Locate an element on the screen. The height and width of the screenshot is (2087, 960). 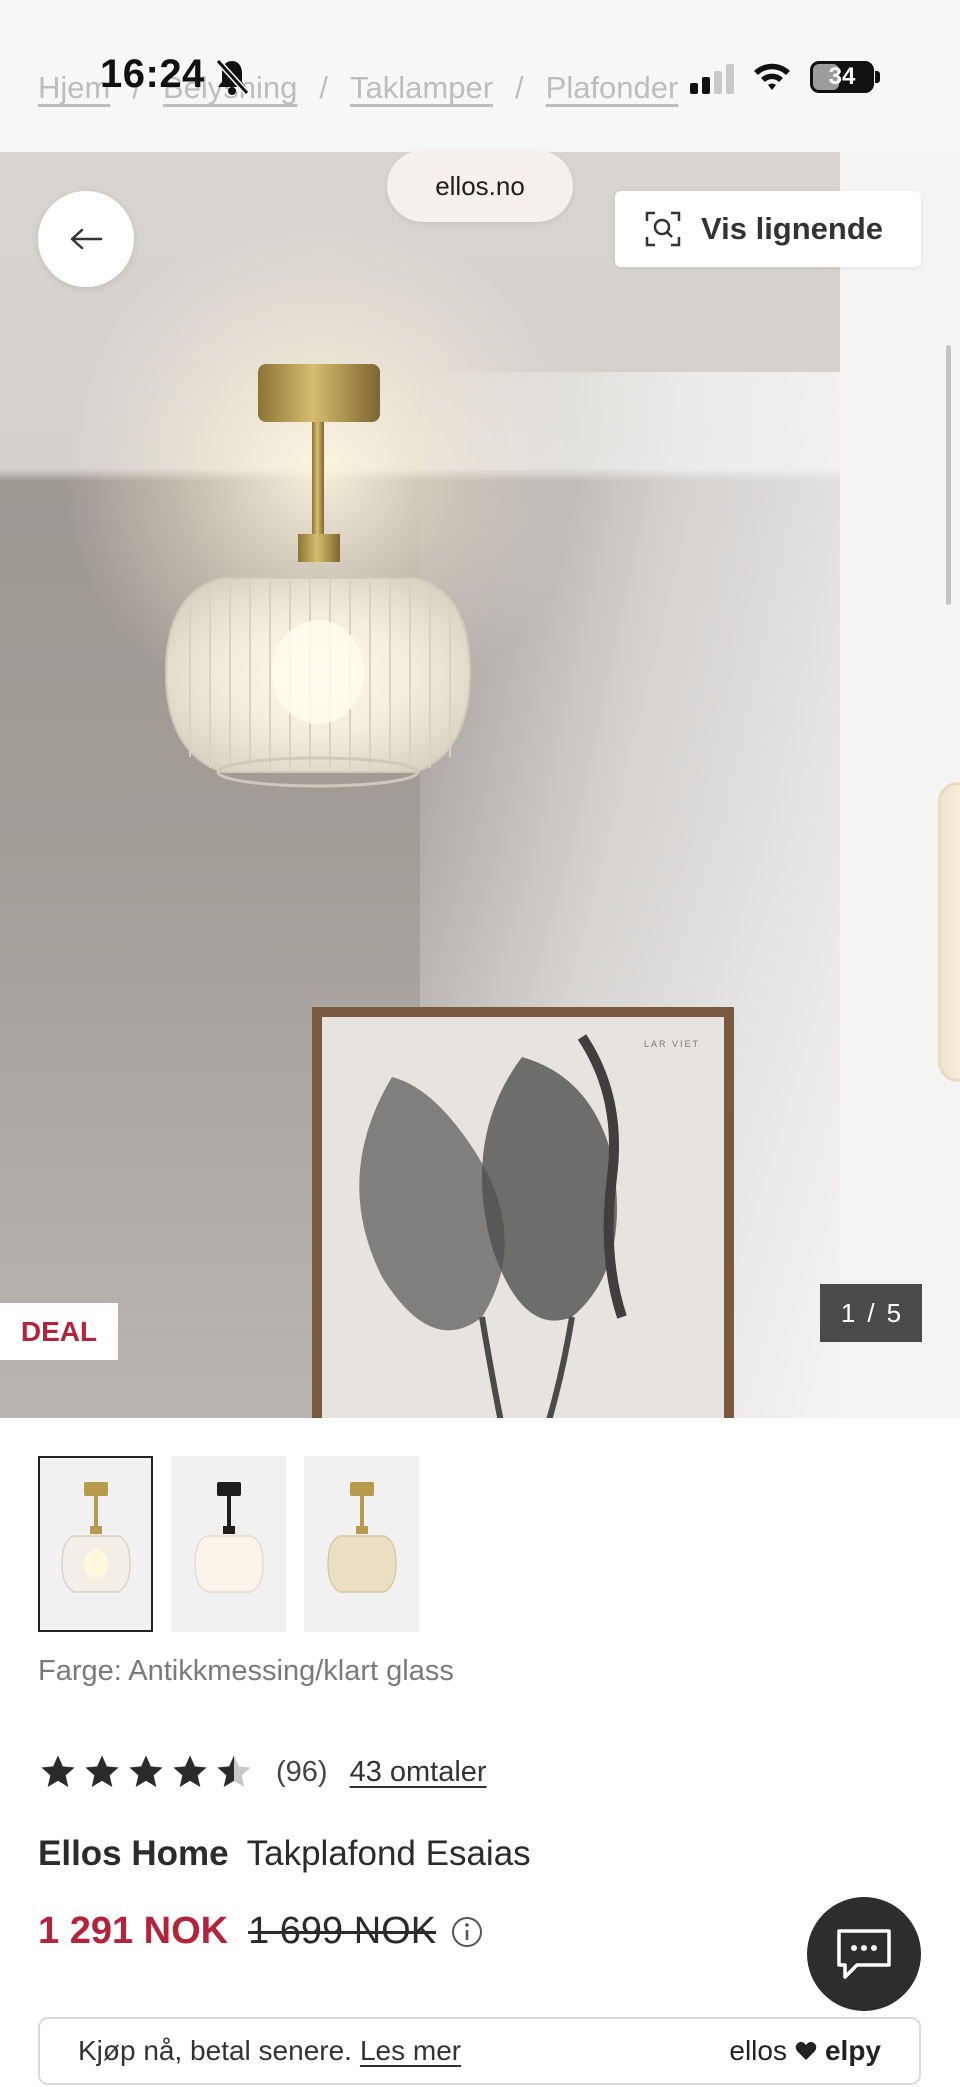
lamp-thumbnail-brass-clear is located at coordinates (95, 1537).